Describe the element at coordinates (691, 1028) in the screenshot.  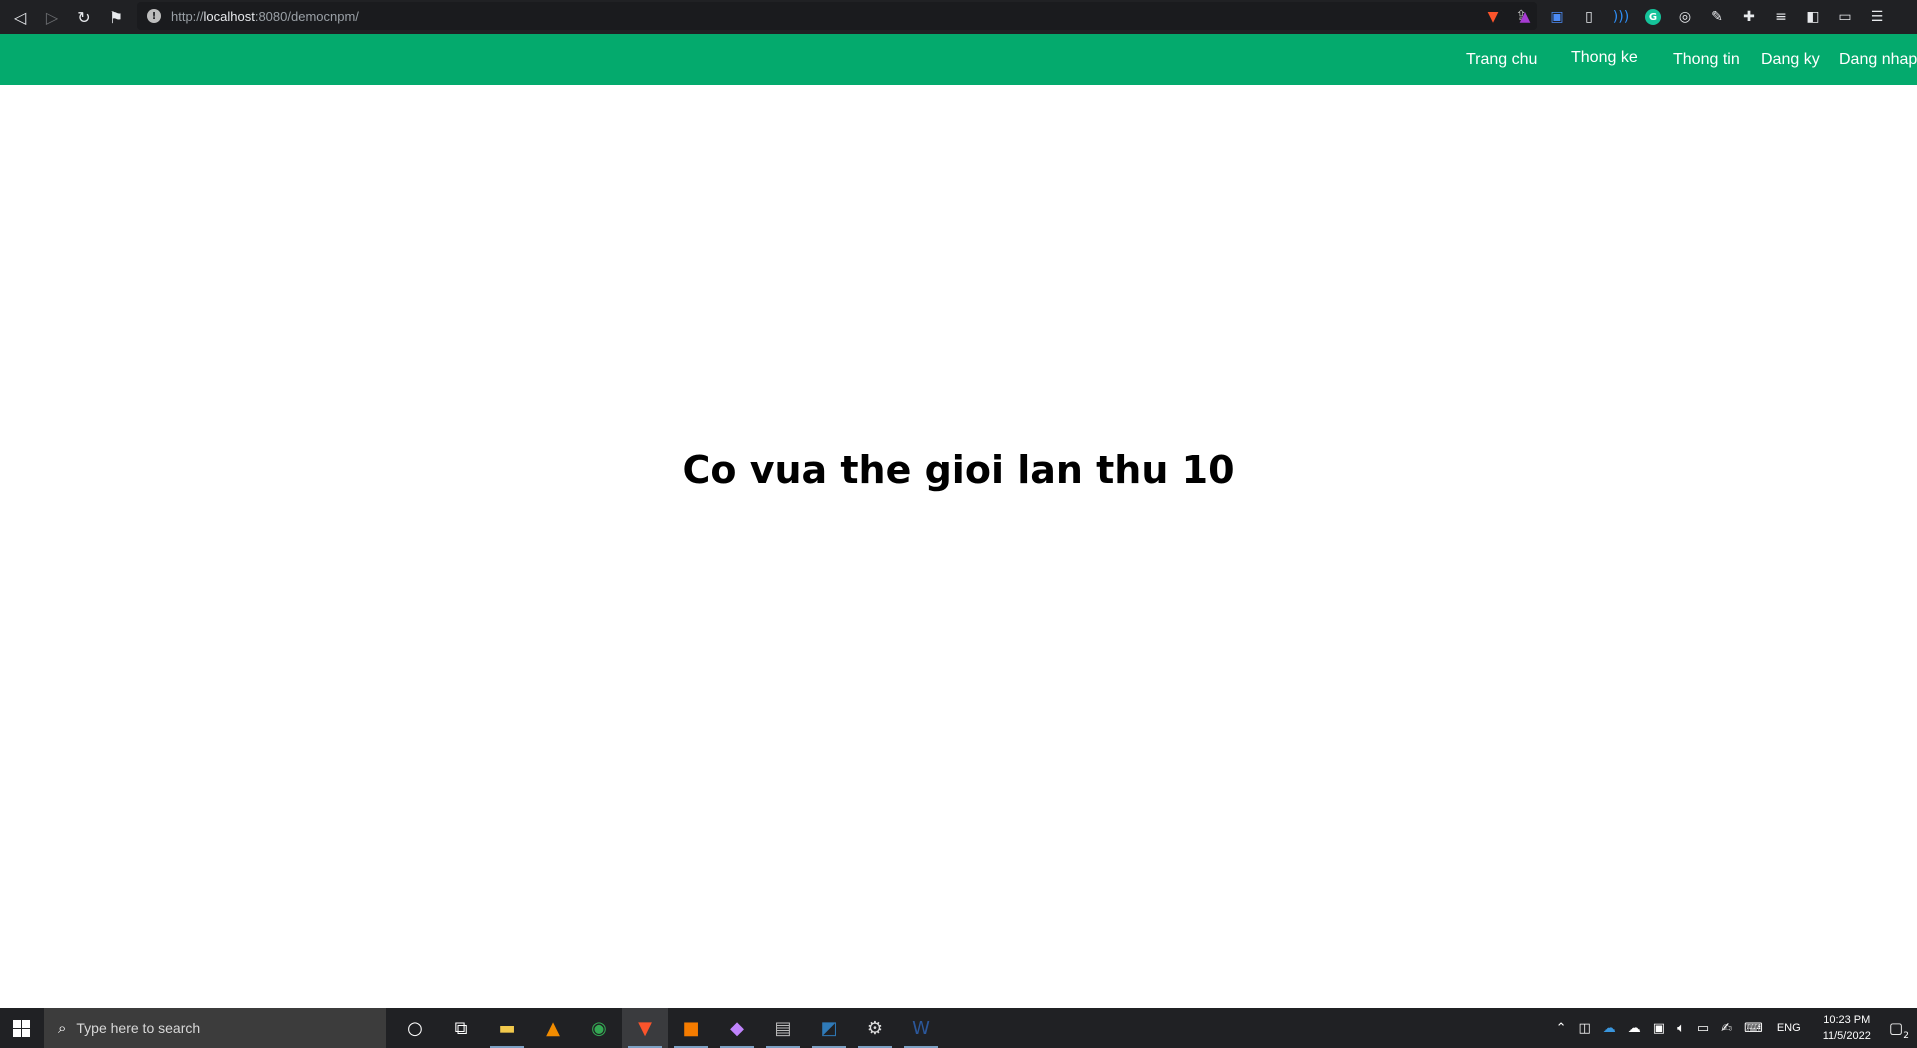
I see `foxit-reader-icon: ■` at that location.